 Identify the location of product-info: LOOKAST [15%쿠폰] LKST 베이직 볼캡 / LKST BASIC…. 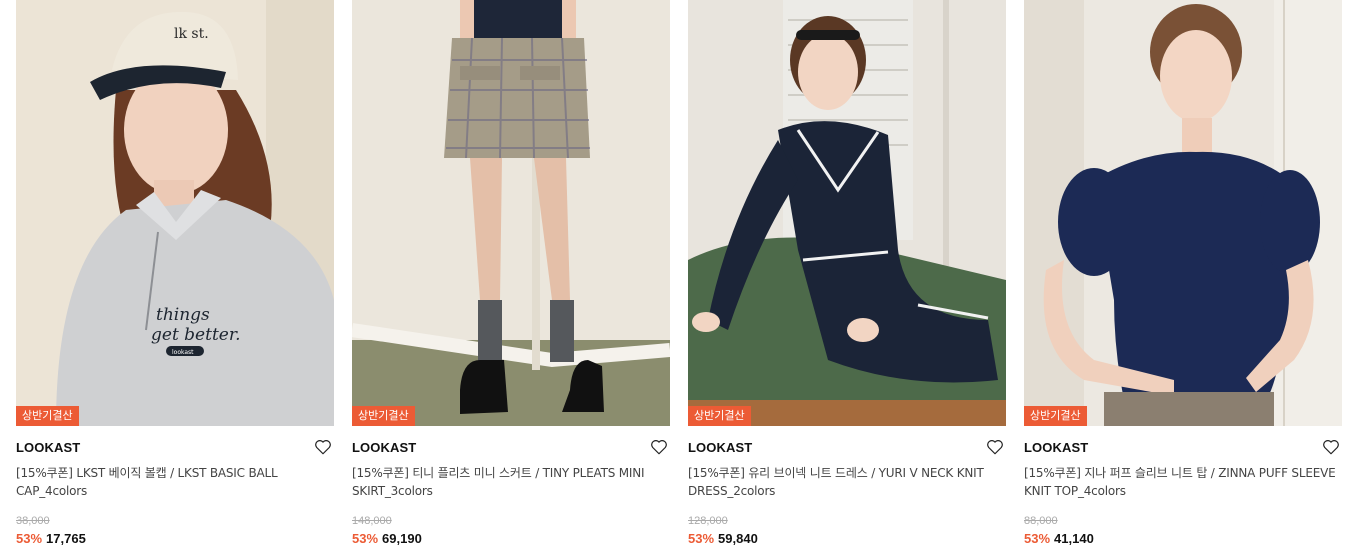
(175, 486).